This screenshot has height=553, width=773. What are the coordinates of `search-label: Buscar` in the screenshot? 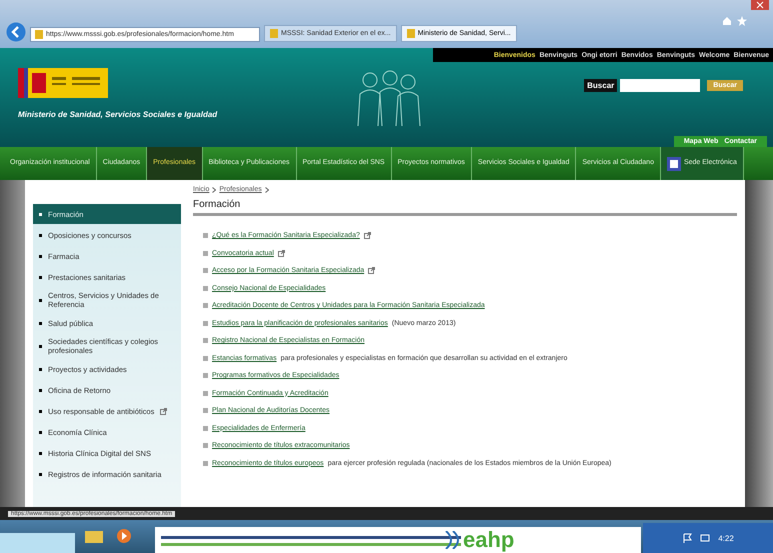 It's located at (601, 85).